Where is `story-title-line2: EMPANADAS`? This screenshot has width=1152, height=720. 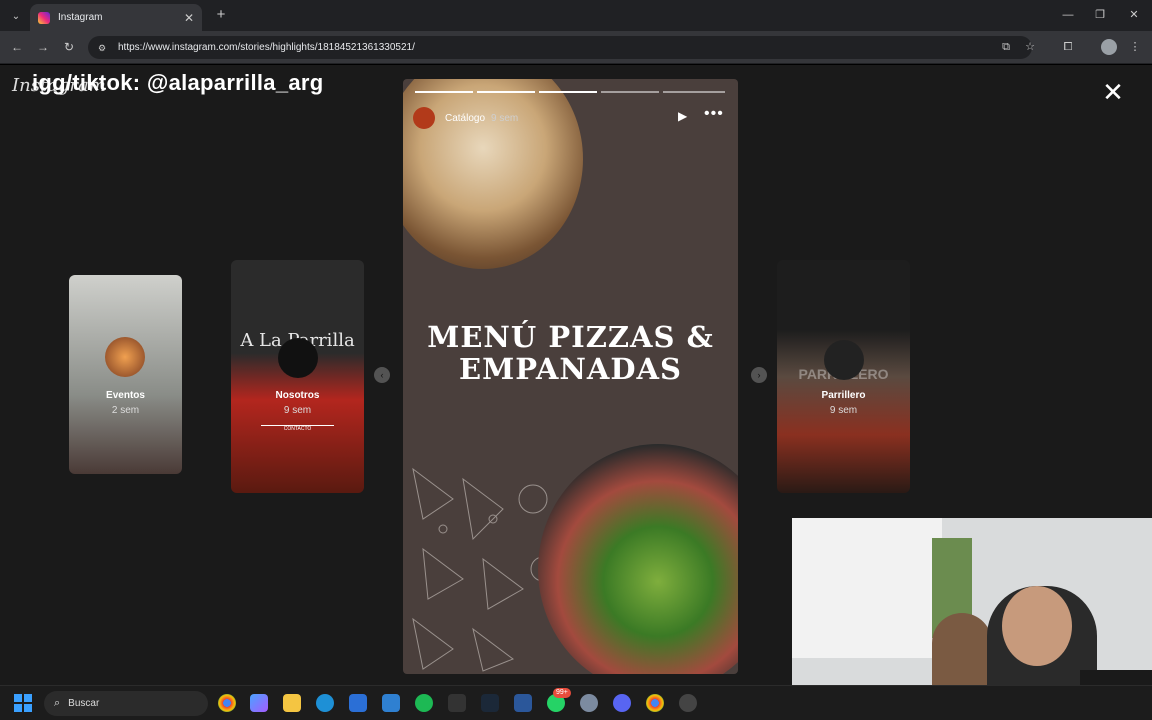 story-title-line2: EMPANADAS is located at coordinates (570, 369).